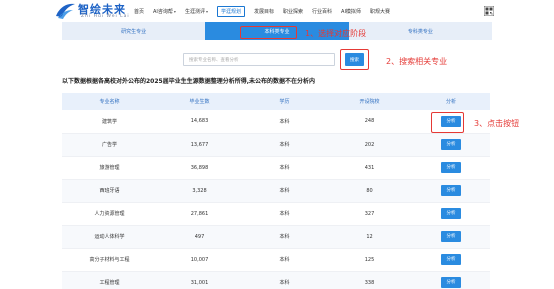  I want to click on button-highlight-box, so click(447, 122).